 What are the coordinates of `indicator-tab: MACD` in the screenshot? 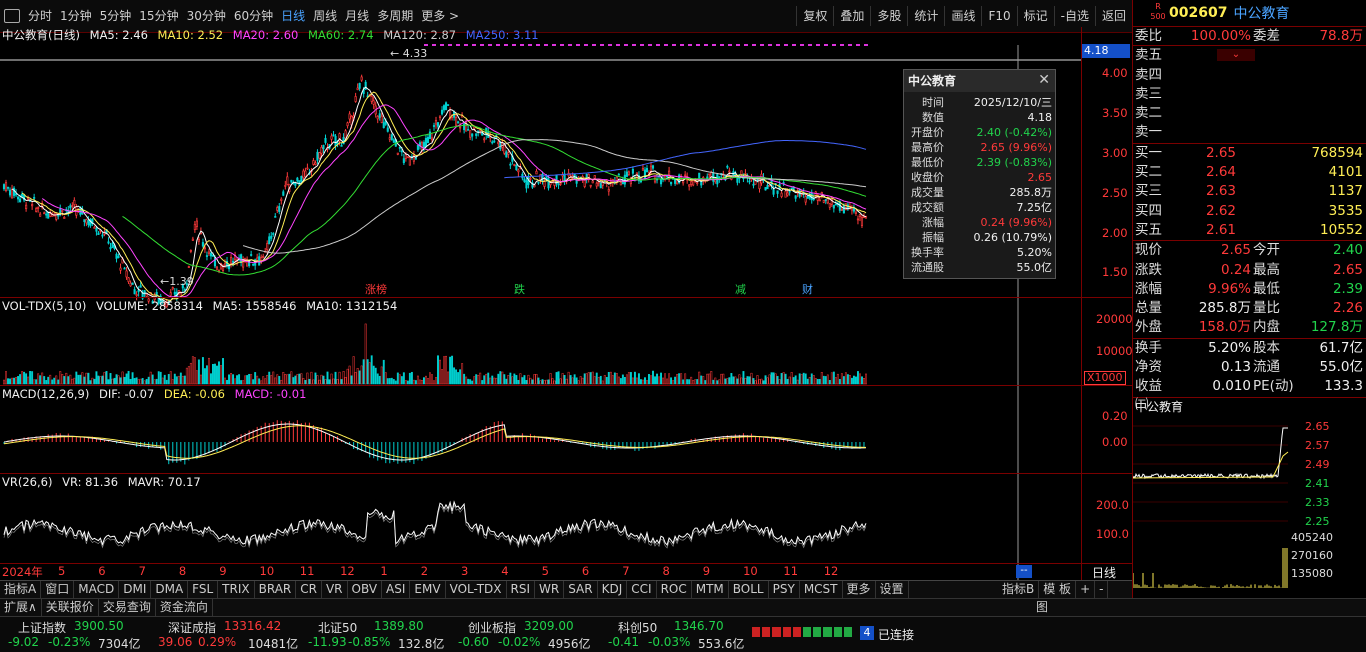 It's located at (97, 589).